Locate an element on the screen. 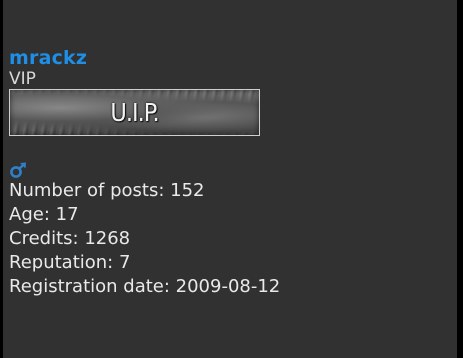  stat-registration-date: Registration date: 2009-08-12 is located at coordinates (144, 287).